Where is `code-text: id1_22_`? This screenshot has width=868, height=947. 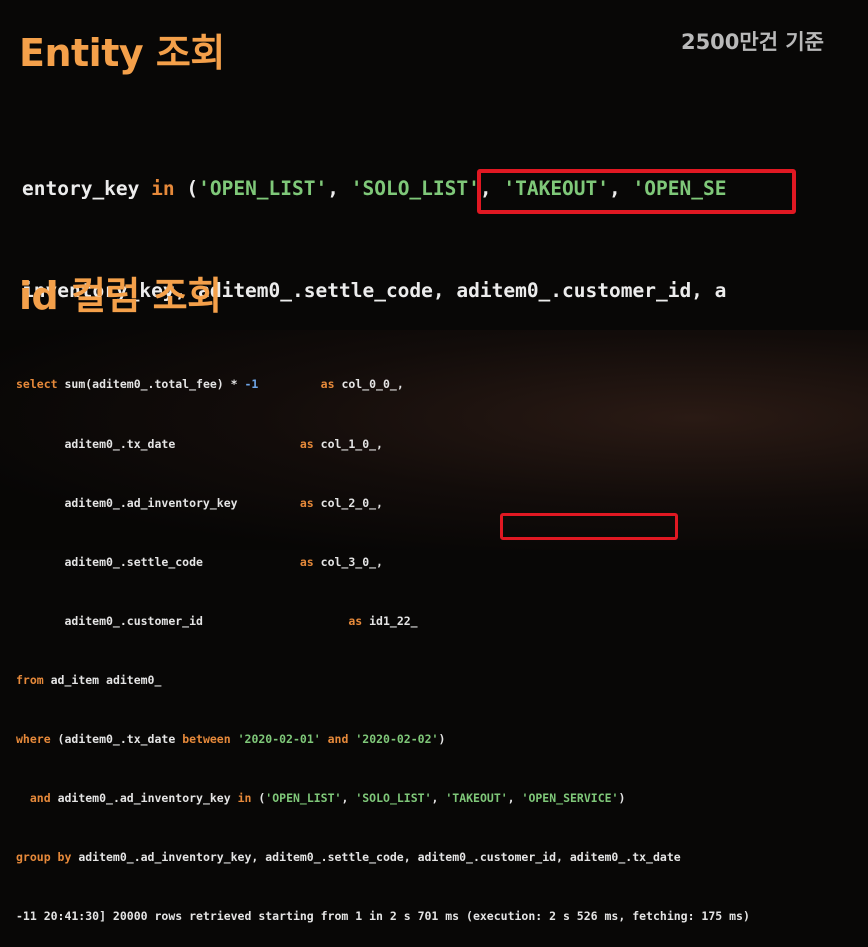 code-text: id1_22_ is located at coordinates (390, 620).